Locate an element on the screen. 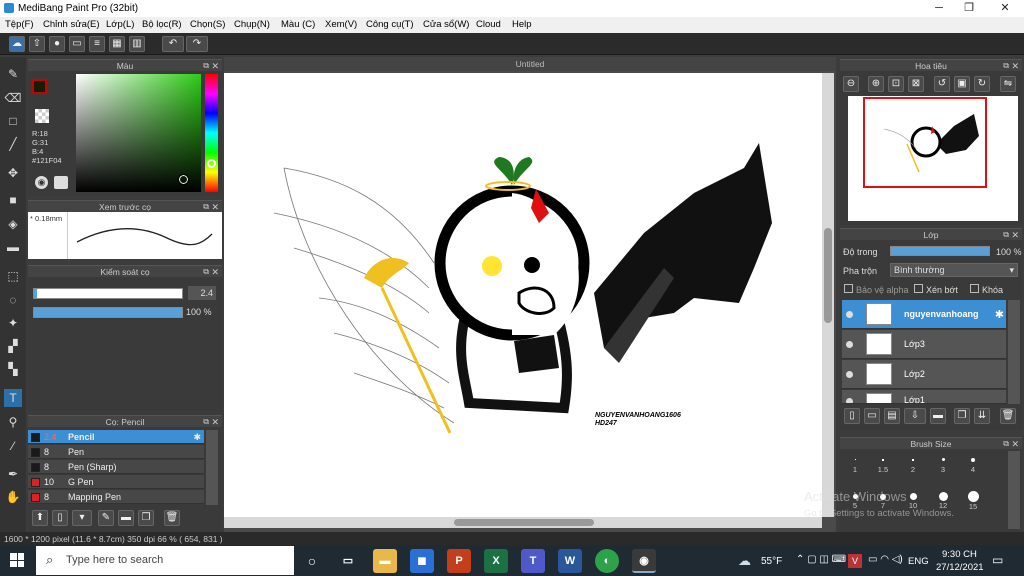 This screenshot has height=576, width=1024. horizontal-scroll-thumb is located at coordinates (524, 522).